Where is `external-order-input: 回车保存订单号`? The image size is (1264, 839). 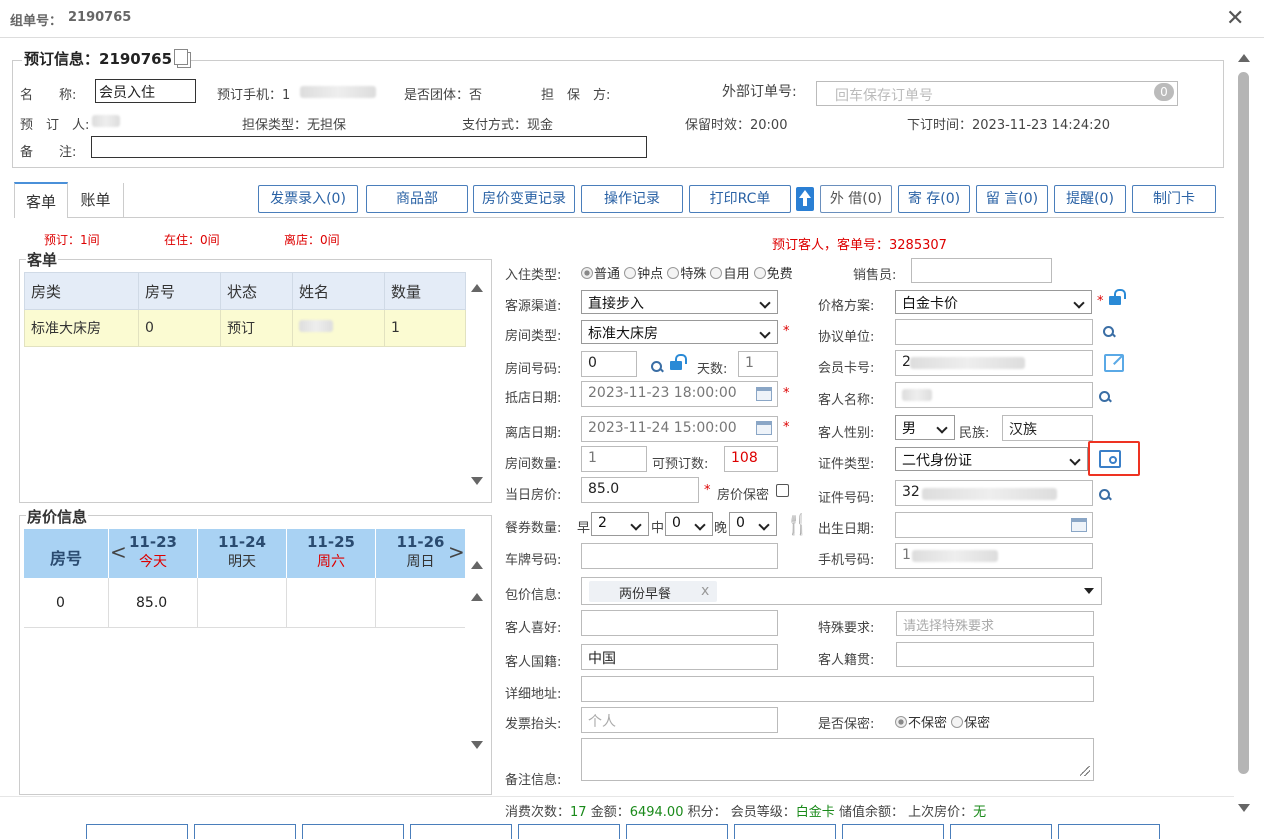
external-order-input: 回车保存订单号 is located at coordinates (997, 93).